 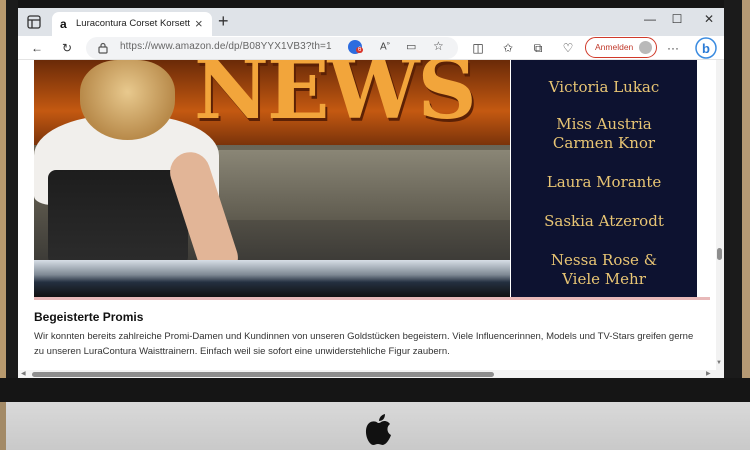 What do you see at coordinates (263, 374) in the screenshot?
I see `horizontal-scroll-thumb` at bounding box center [263, 374].